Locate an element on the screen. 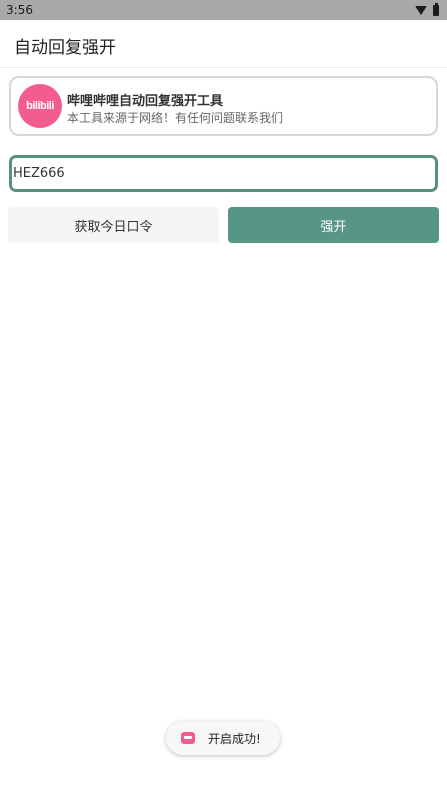 This screenshot has height=796, width=447. bilibili-tv-icon is located at coordinates (188, 738).